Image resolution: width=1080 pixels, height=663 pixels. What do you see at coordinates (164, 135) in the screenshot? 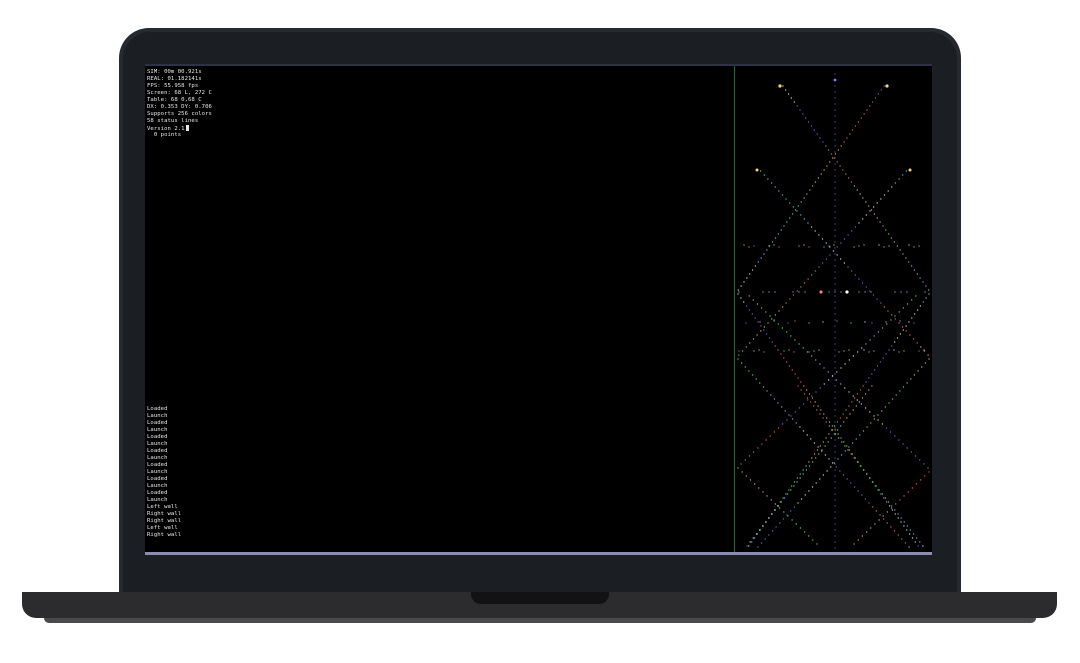
I see `points-line: 0 points` at bounding box center [164, 135].